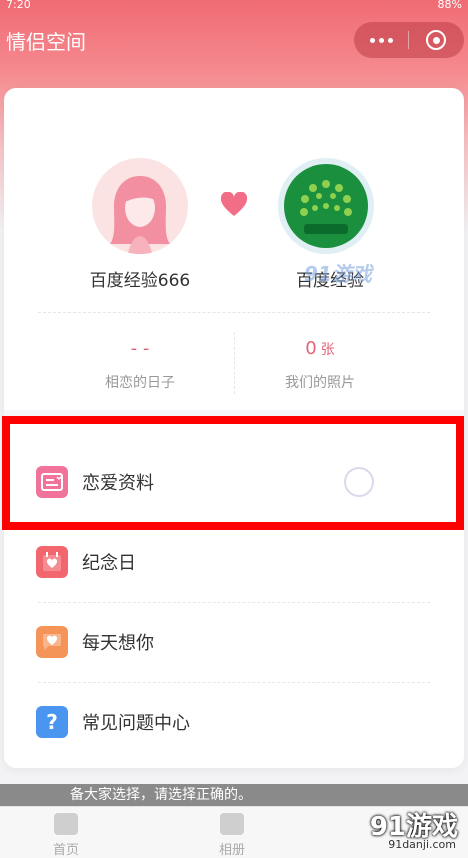 Image resolution: width=468 pixels, height=858 pixels. What do you see at coordinates (234, 795) in the screenshot?
I see `notice-bar: 备大家选择，请选择正确的。` at bounding box center [234, 795].